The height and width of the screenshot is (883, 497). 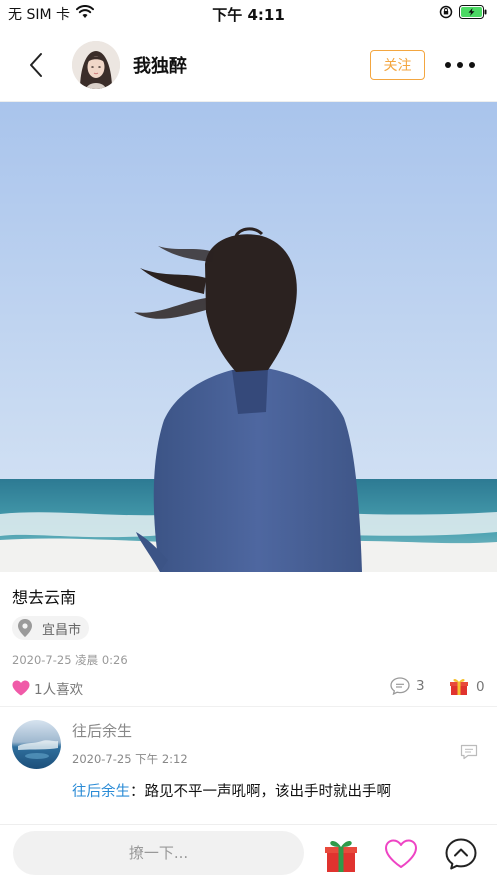 I want to click on likes-label: 1人喜欢, so click(x=59, y=690).